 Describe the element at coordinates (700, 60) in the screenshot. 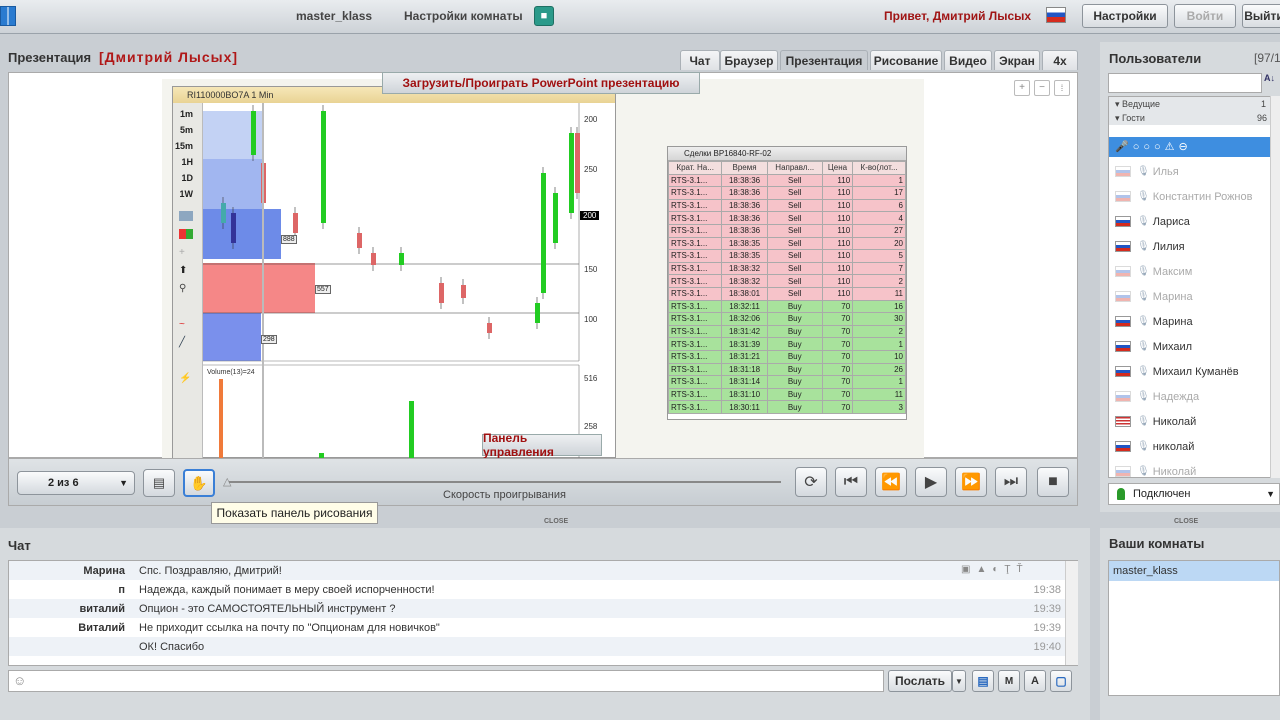

I see `tab-chat: Чат` at that location.